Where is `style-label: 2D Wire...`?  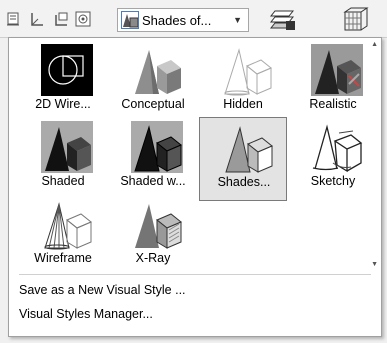
style-label: 2D Wire... is located at coordinates (63, 104).